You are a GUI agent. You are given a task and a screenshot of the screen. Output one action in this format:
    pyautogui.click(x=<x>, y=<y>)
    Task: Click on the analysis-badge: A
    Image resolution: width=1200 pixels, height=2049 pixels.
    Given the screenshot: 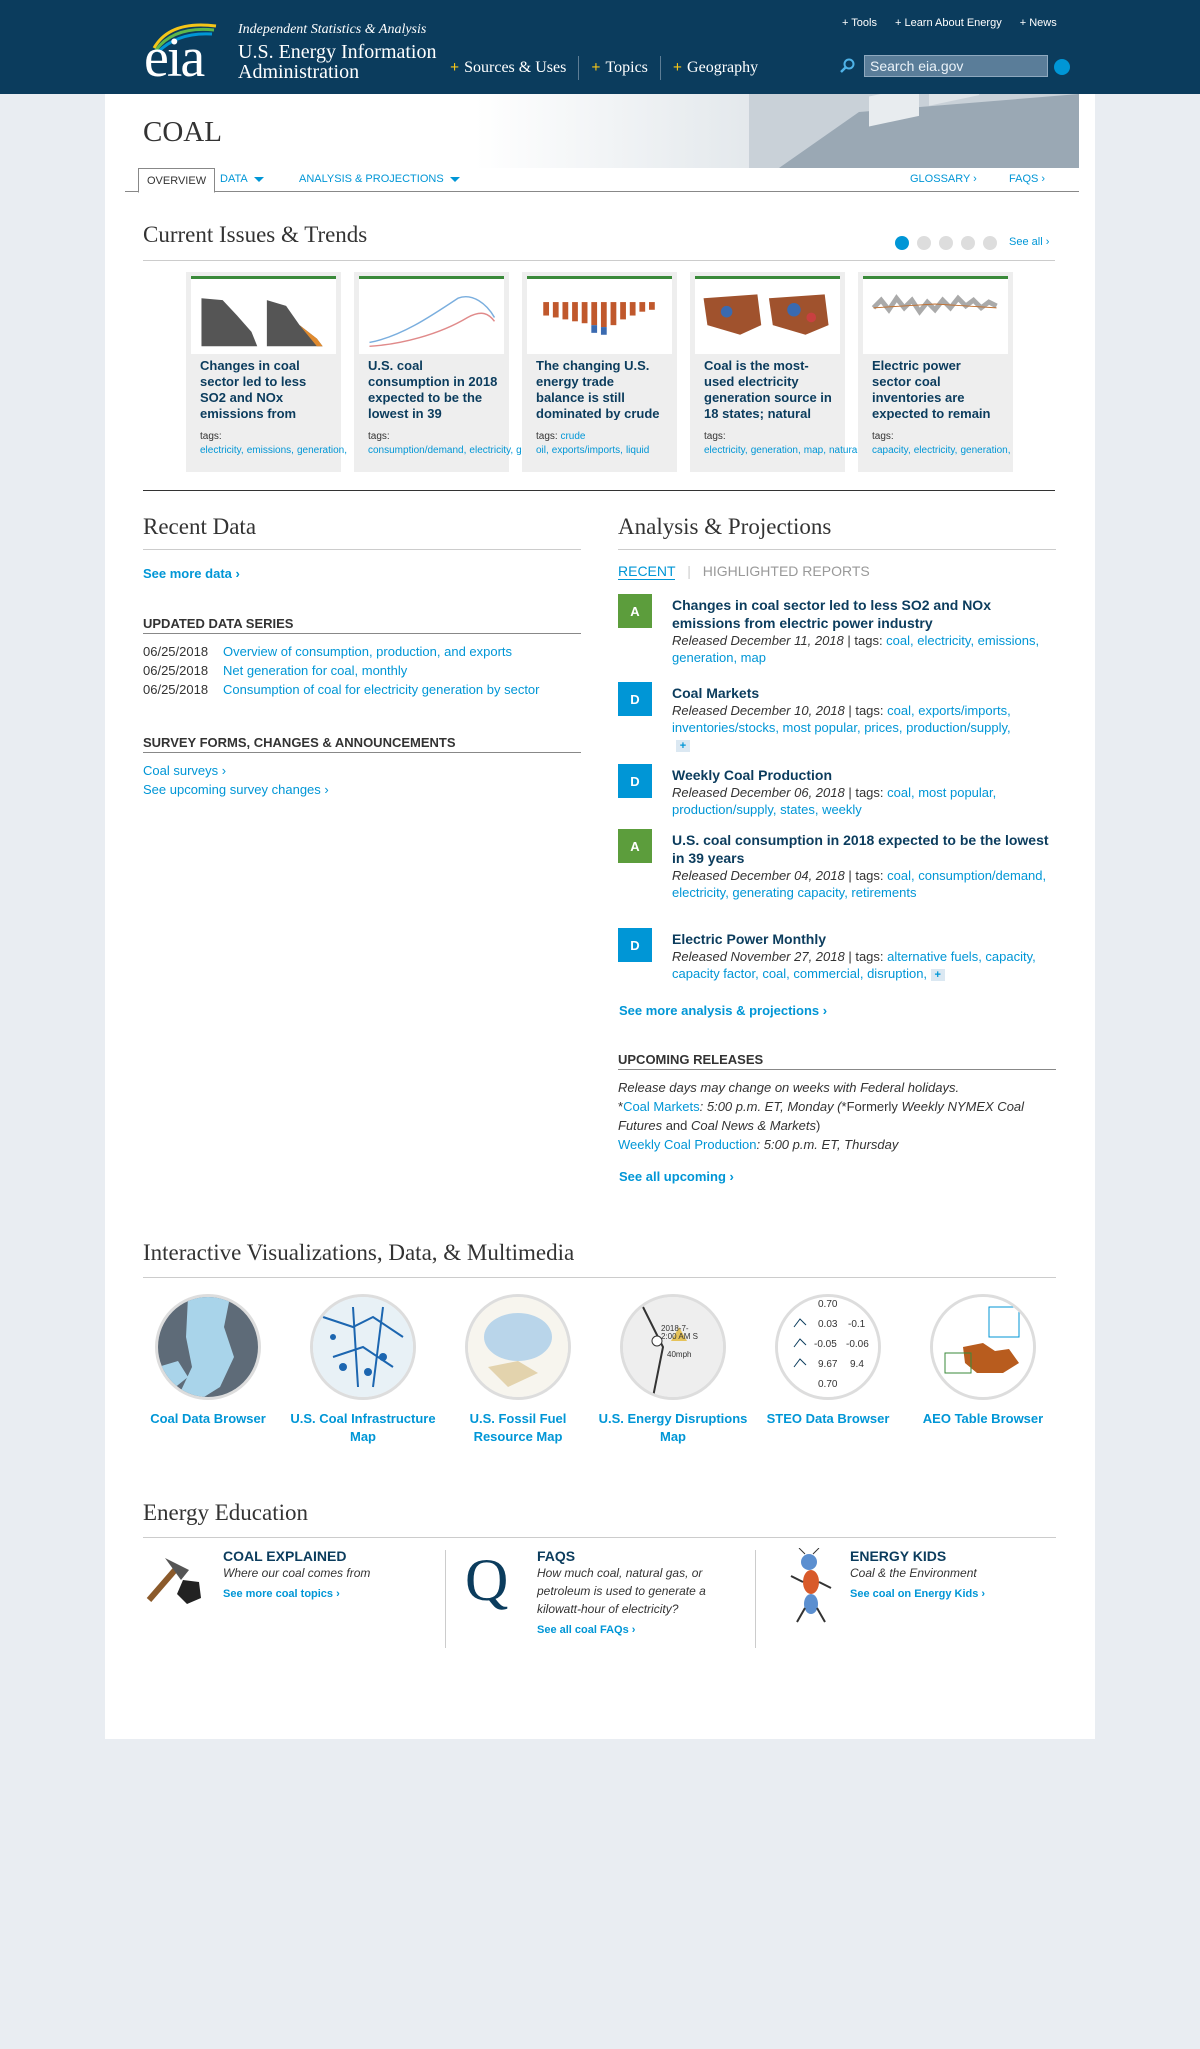 What is the action you would take?
    pyautogui.click(x=635, y=846)
    